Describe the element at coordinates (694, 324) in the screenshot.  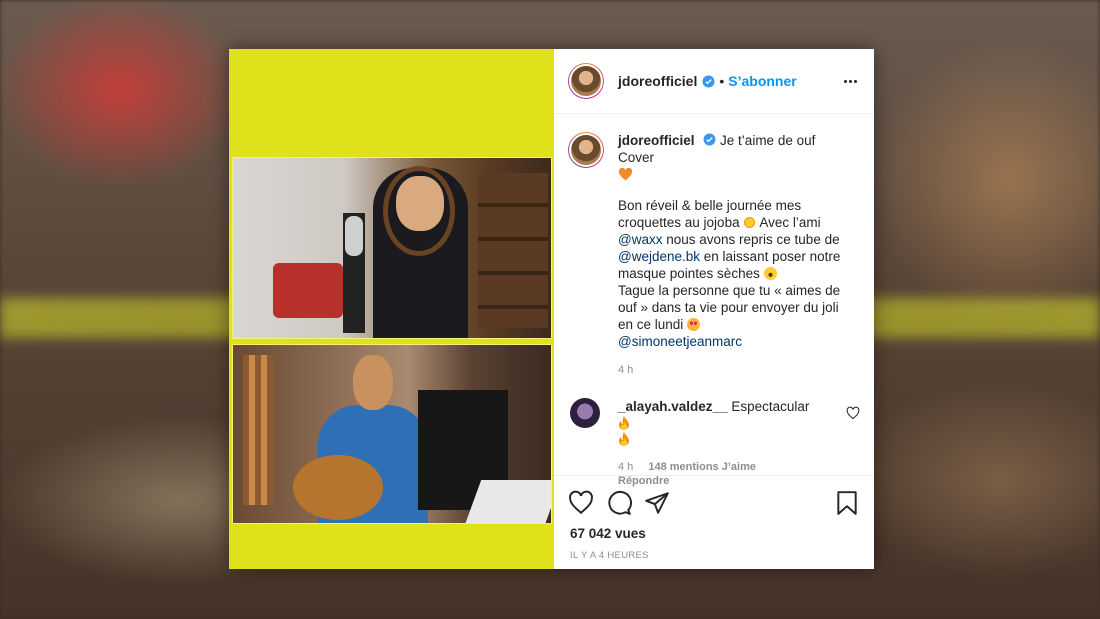
I see `heart-eyes-emoji` at that location.